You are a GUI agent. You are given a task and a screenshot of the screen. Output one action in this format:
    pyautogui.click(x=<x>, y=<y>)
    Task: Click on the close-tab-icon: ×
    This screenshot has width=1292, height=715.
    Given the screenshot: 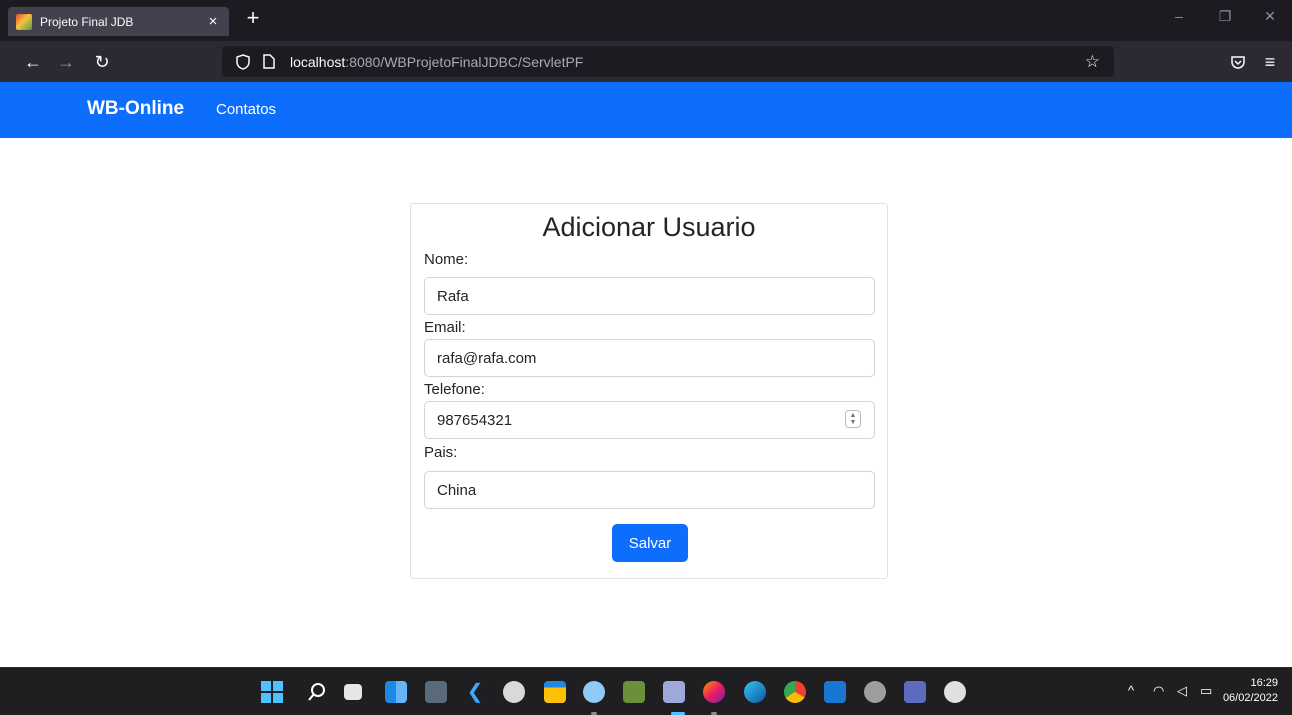 What is the action you would take?
    pyautogui.click(x=213, y=21)
    